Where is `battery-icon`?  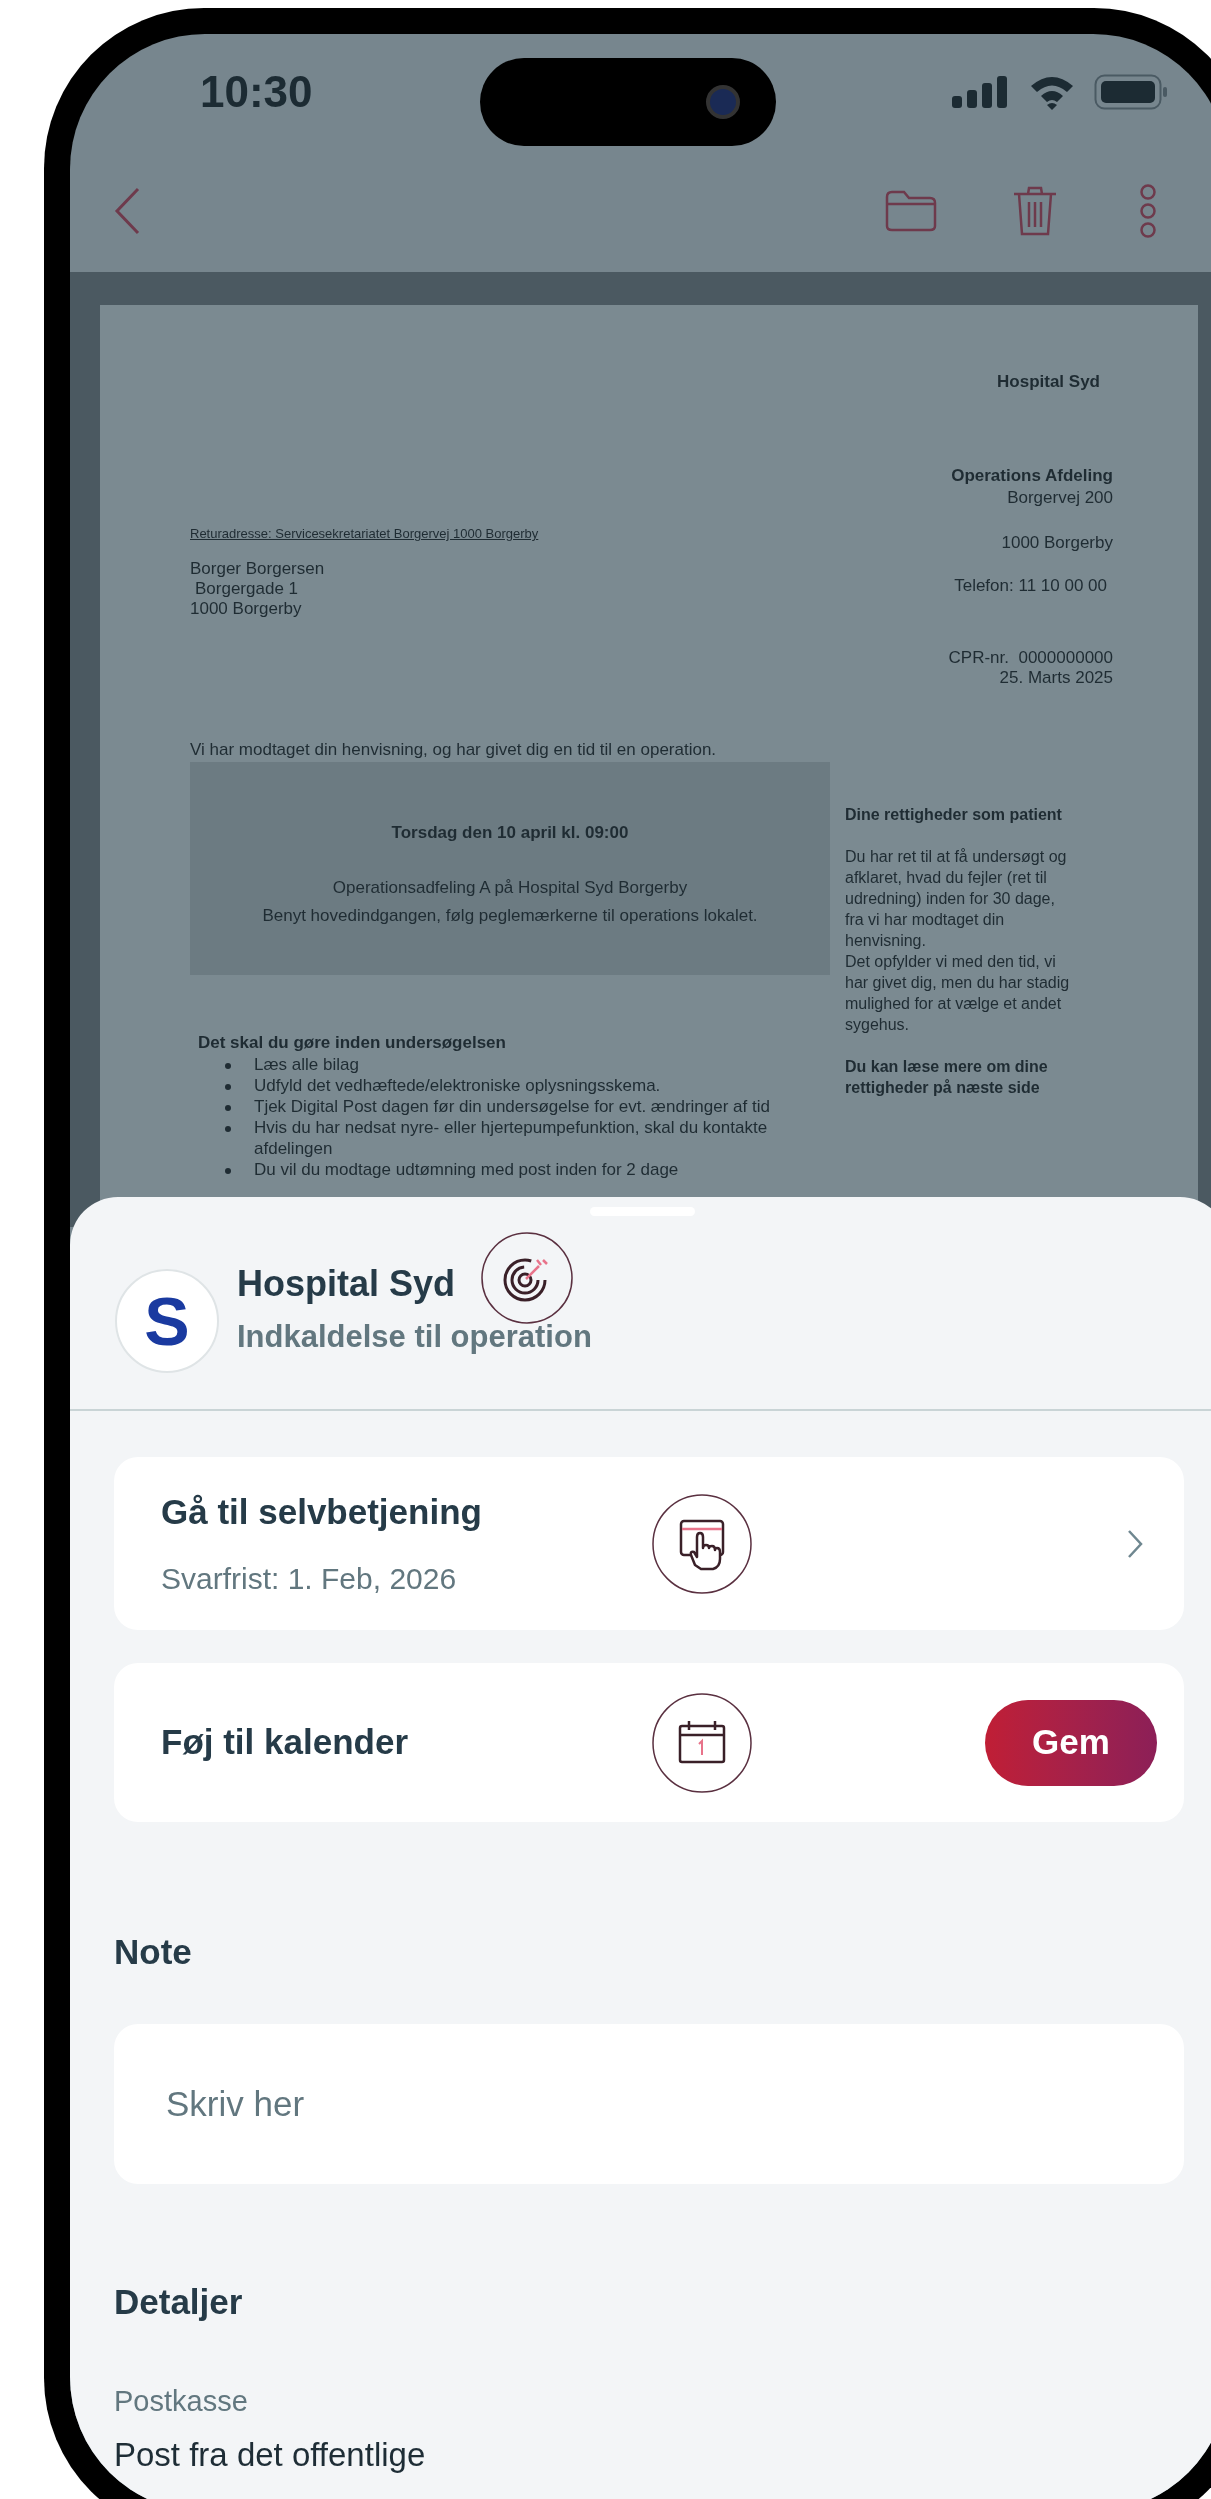 battery-icon is located at coordinates (1131, 92).